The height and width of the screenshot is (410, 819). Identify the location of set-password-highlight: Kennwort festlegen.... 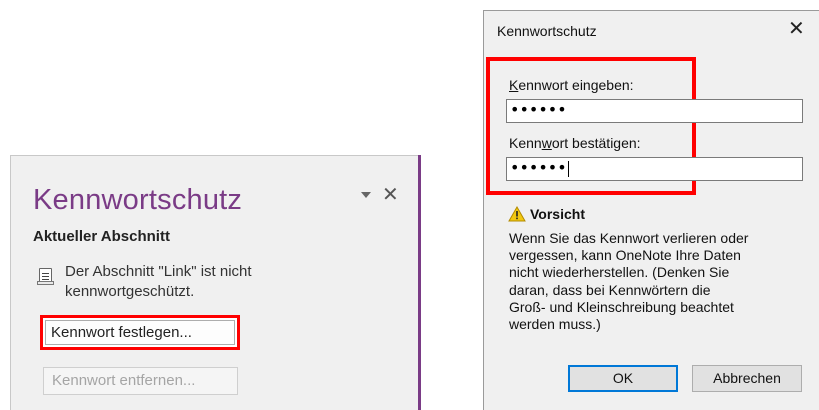
(140, 332).